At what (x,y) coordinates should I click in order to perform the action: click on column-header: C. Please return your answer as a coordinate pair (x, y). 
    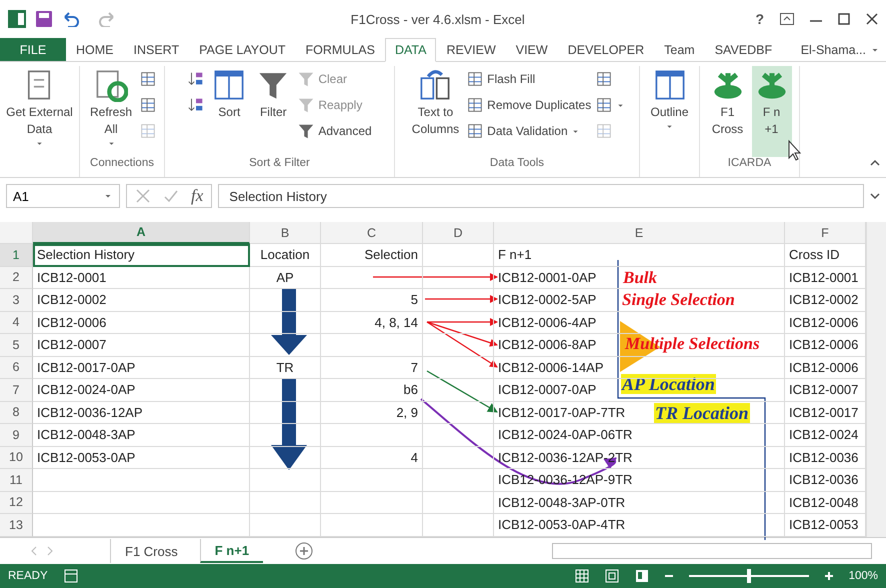
    Looking at the image, I should click on (372, 233).